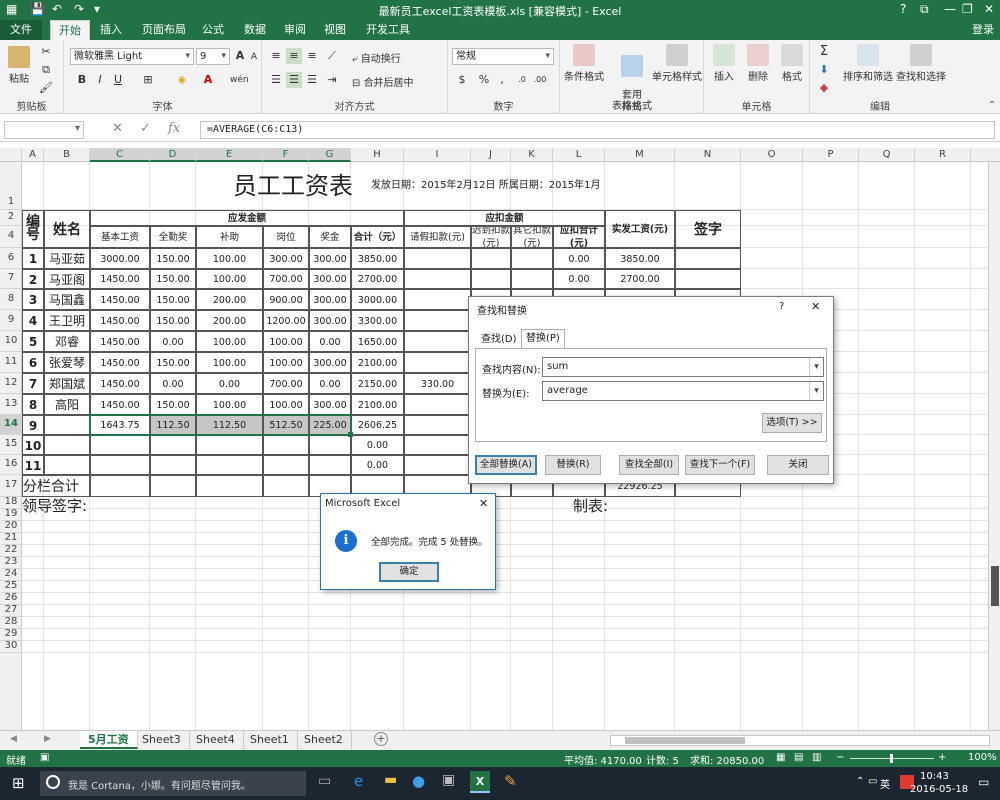 The image size is (1000, 800). I want to click on conditional-format-button: 条件格式, so click(584, 63).